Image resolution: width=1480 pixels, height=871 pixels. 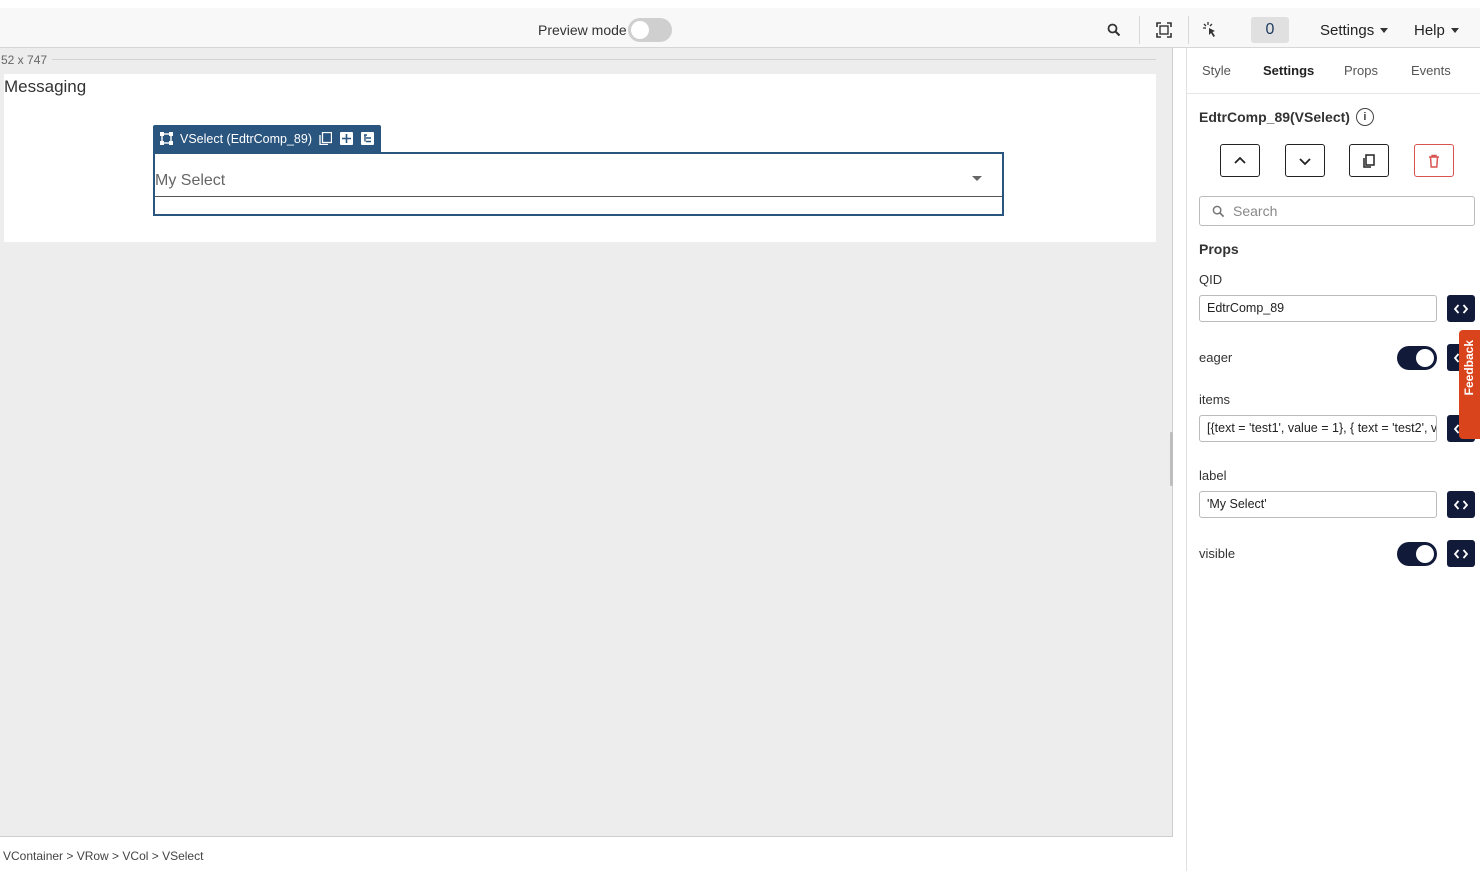 What do you see at coordinates (1274, 117) in the screenshot?
I see `component-name: EdtrComp_89(VSelect)` at bounding box center [1274, 117].